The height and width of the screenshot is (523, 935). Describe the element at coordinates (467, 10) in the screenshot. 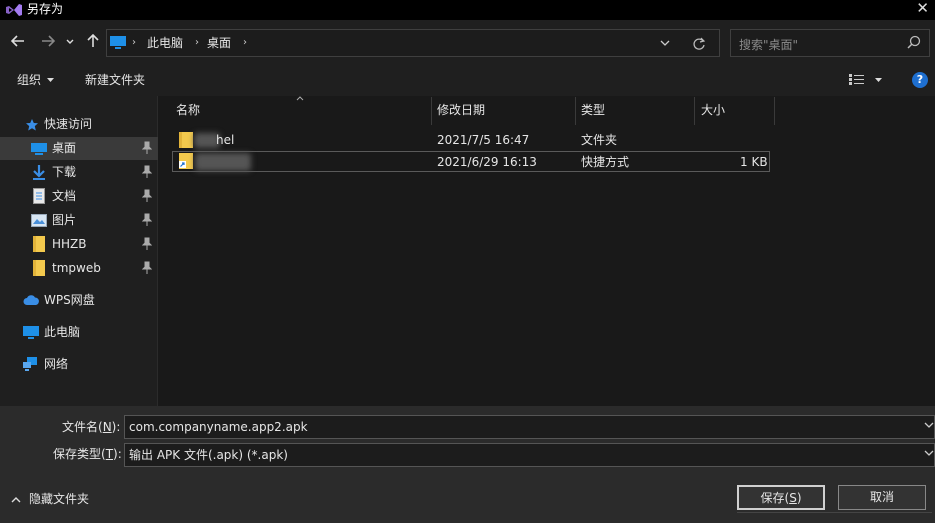

I see `title-bar` at that location.